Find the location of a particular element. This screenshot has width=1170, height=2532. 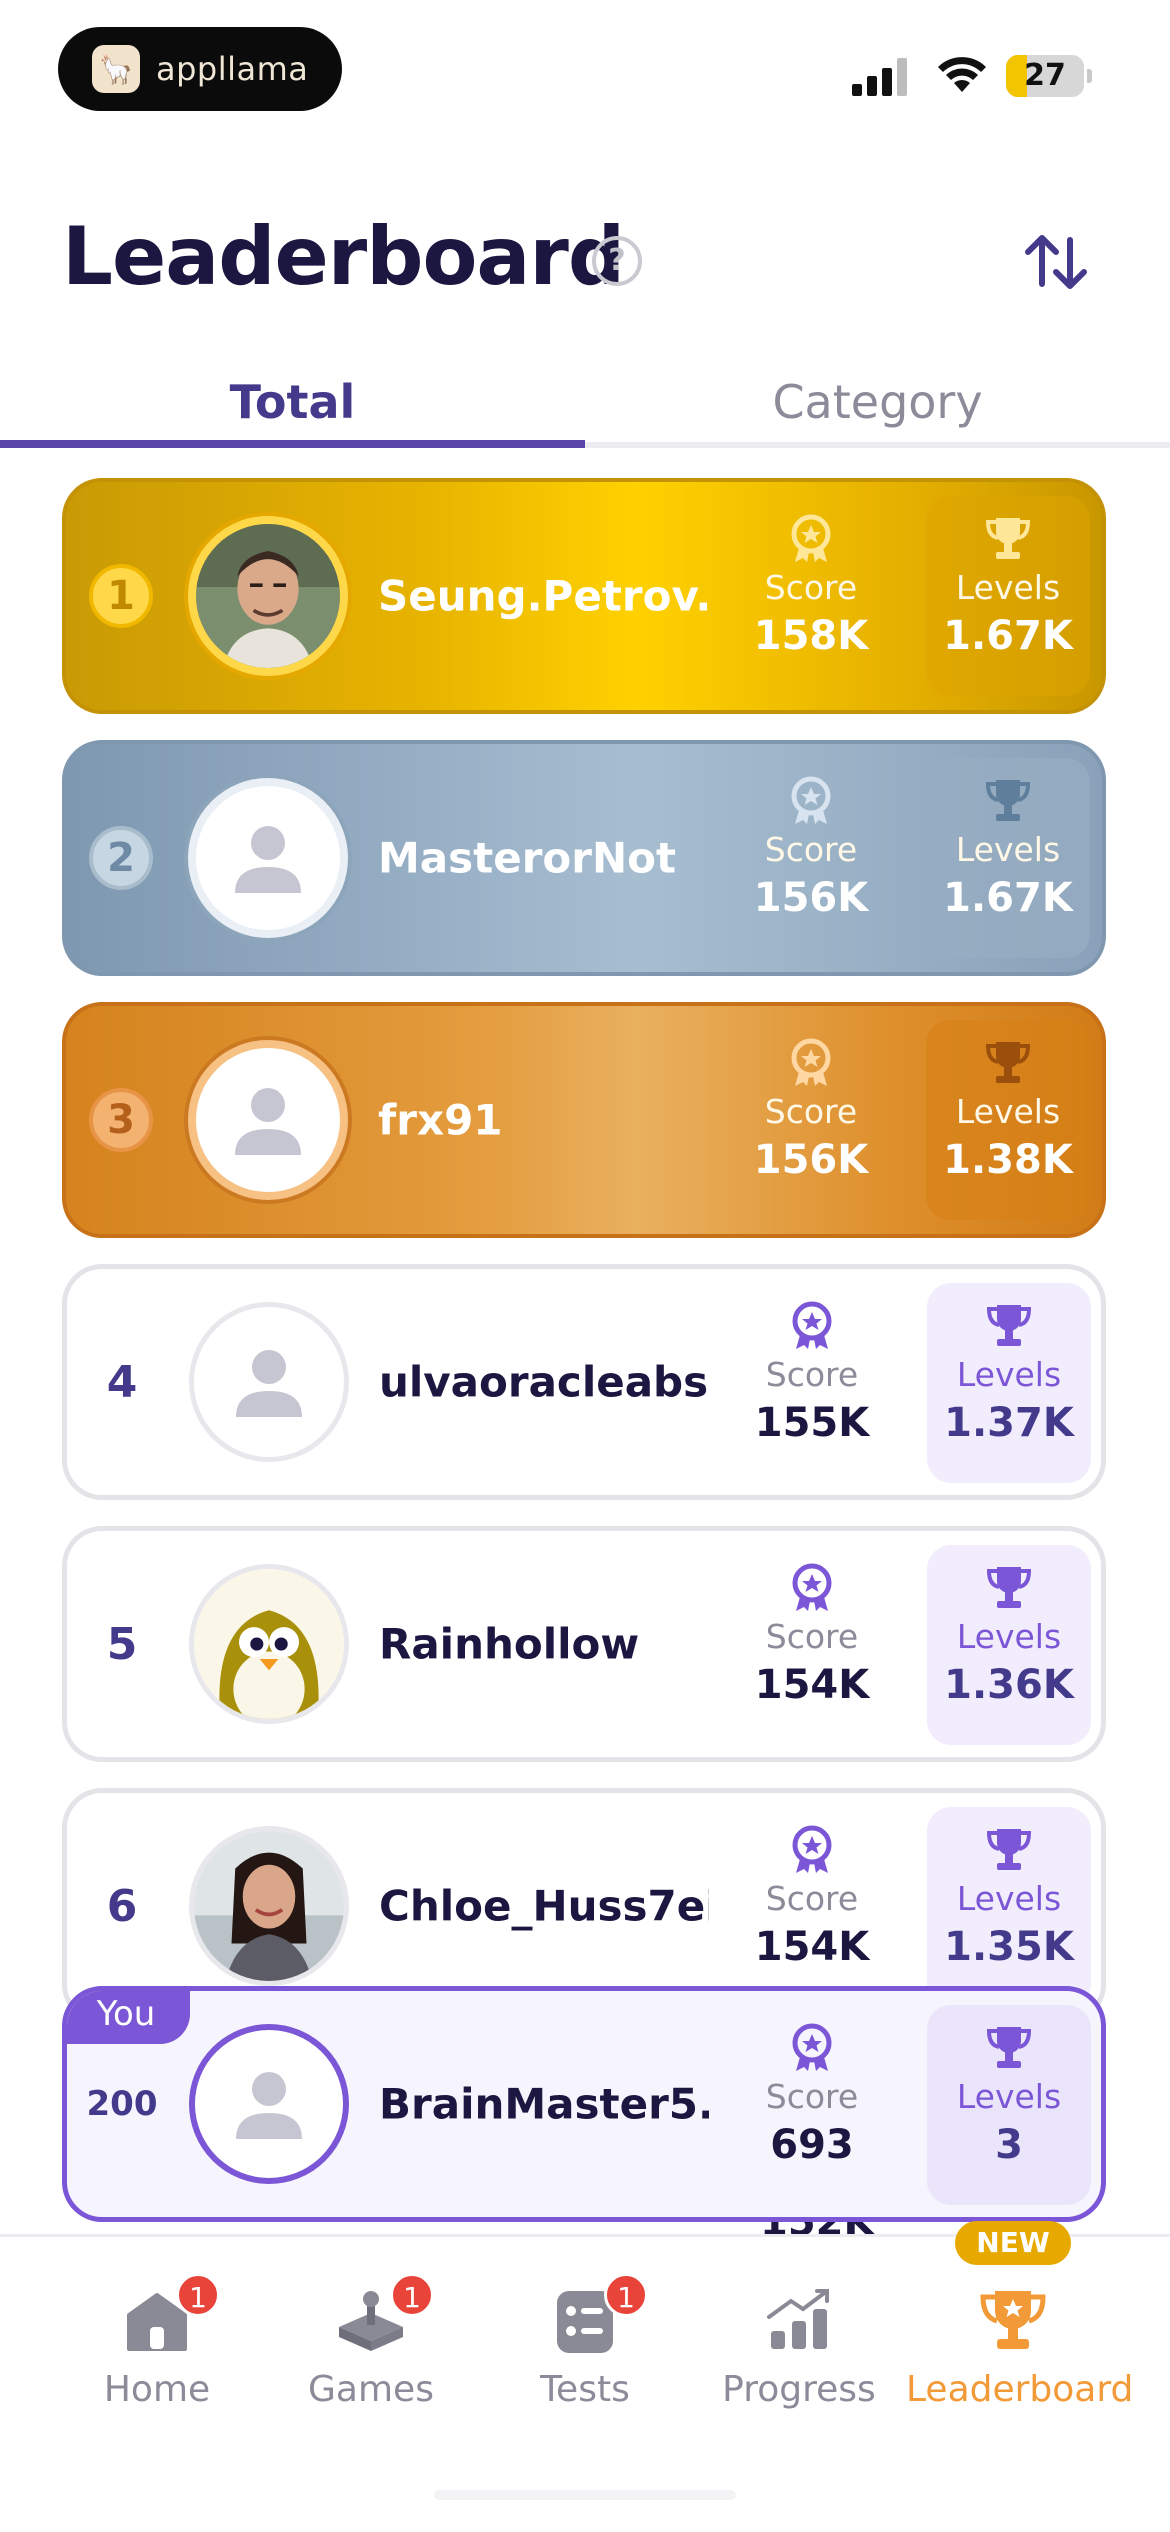

nav-progress: Progress is located at coordinates (799, 2347).